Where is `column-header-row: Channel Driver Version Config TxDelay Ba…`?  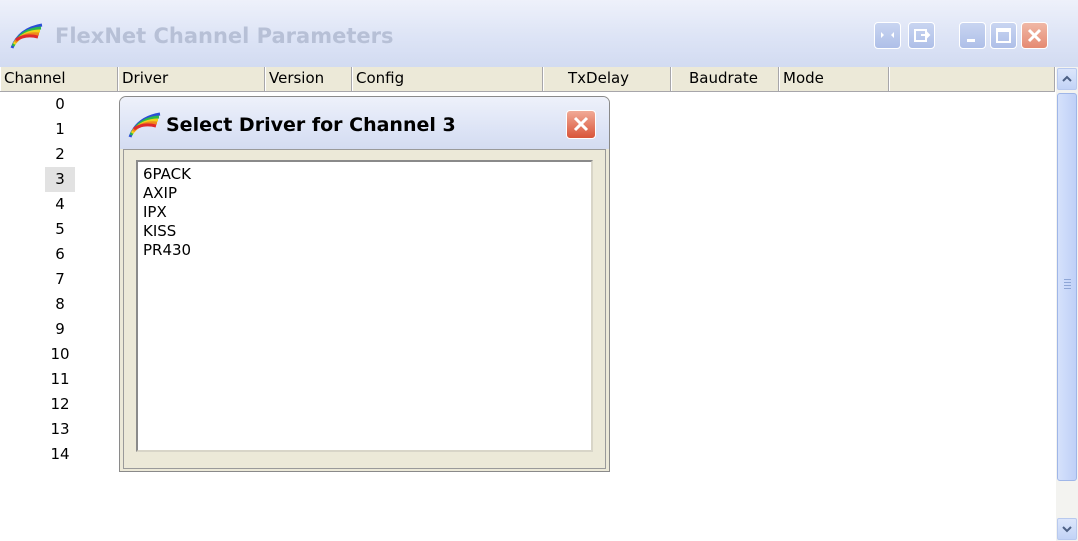
column-header-row: Channel Driver Version Config TxDelay Ba… is located at coordinates (527, 79).